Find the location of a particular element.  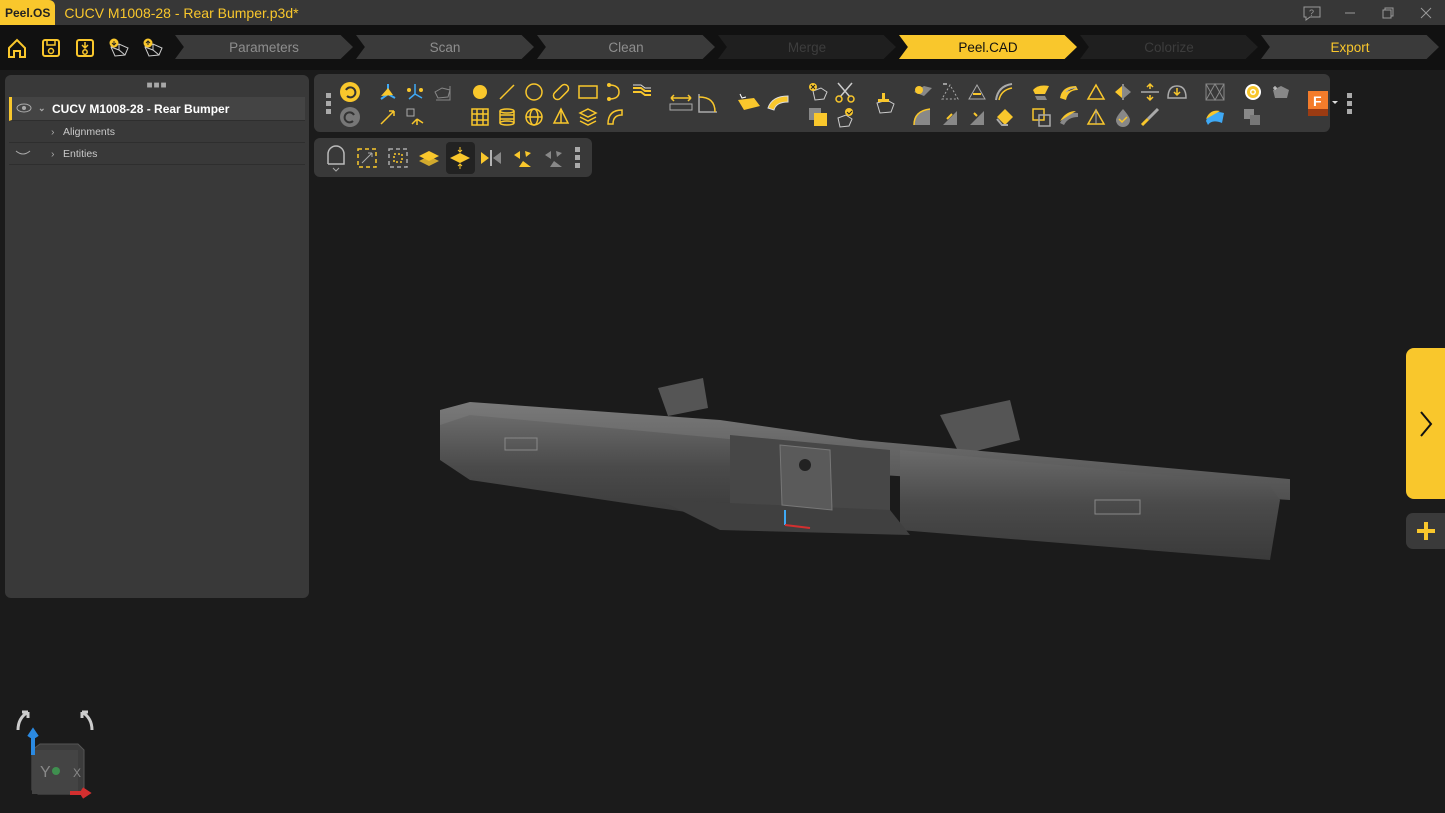

save-as-icon is located at coordinates (85, 48).